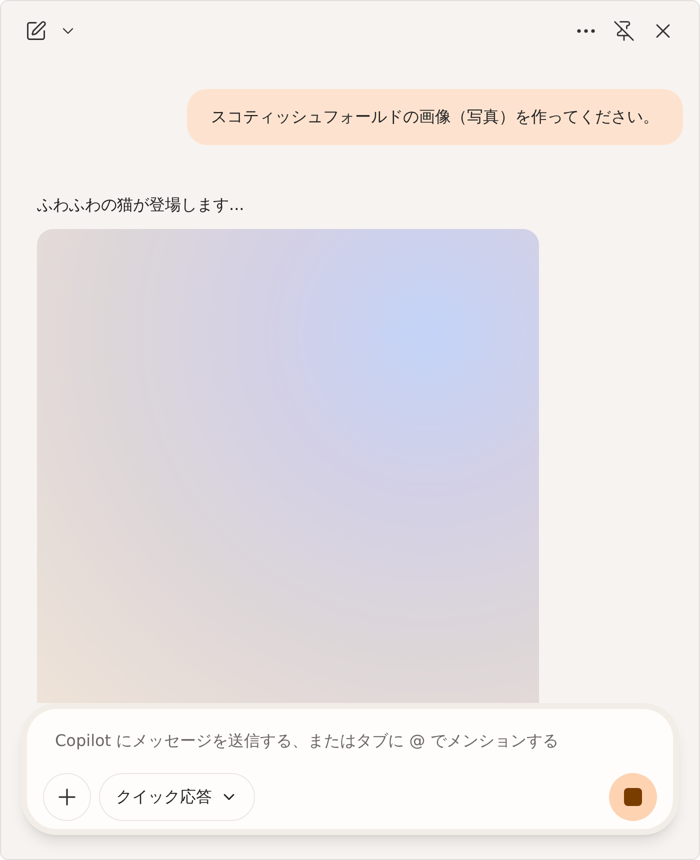 The height and width of the screenshot is (860, 700). I want to click on message-input: Copilot にメッセージを送信する、またはタブに @ でメンションする, so click(350, 741).